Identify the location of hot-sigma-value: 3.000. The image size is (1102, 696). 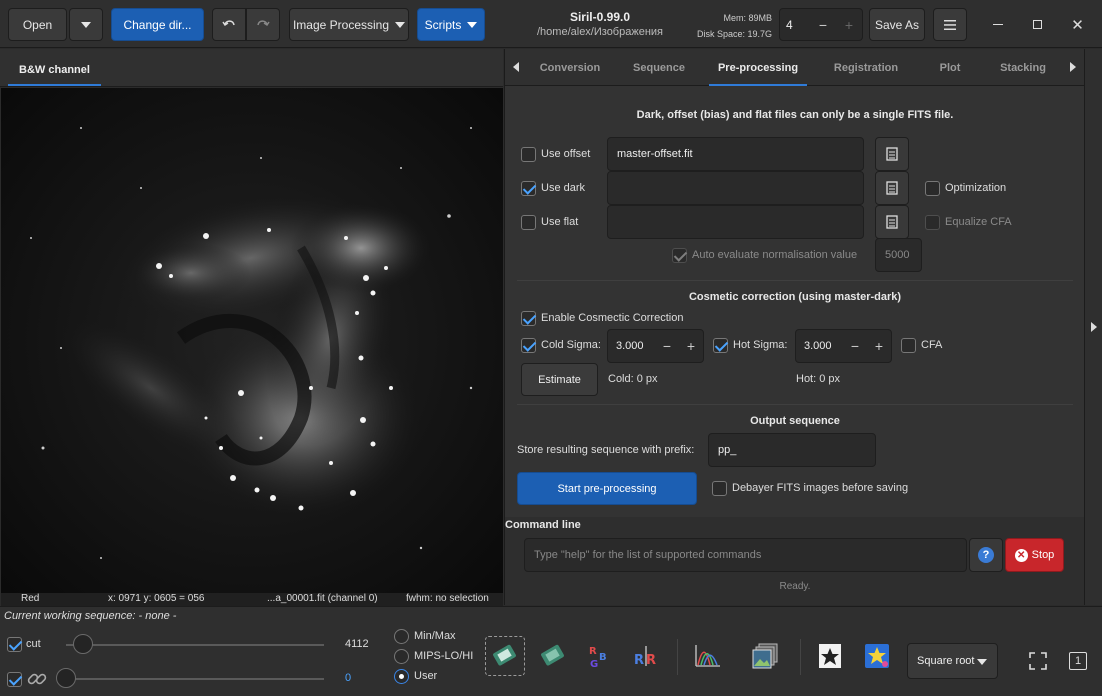
(819, 346).